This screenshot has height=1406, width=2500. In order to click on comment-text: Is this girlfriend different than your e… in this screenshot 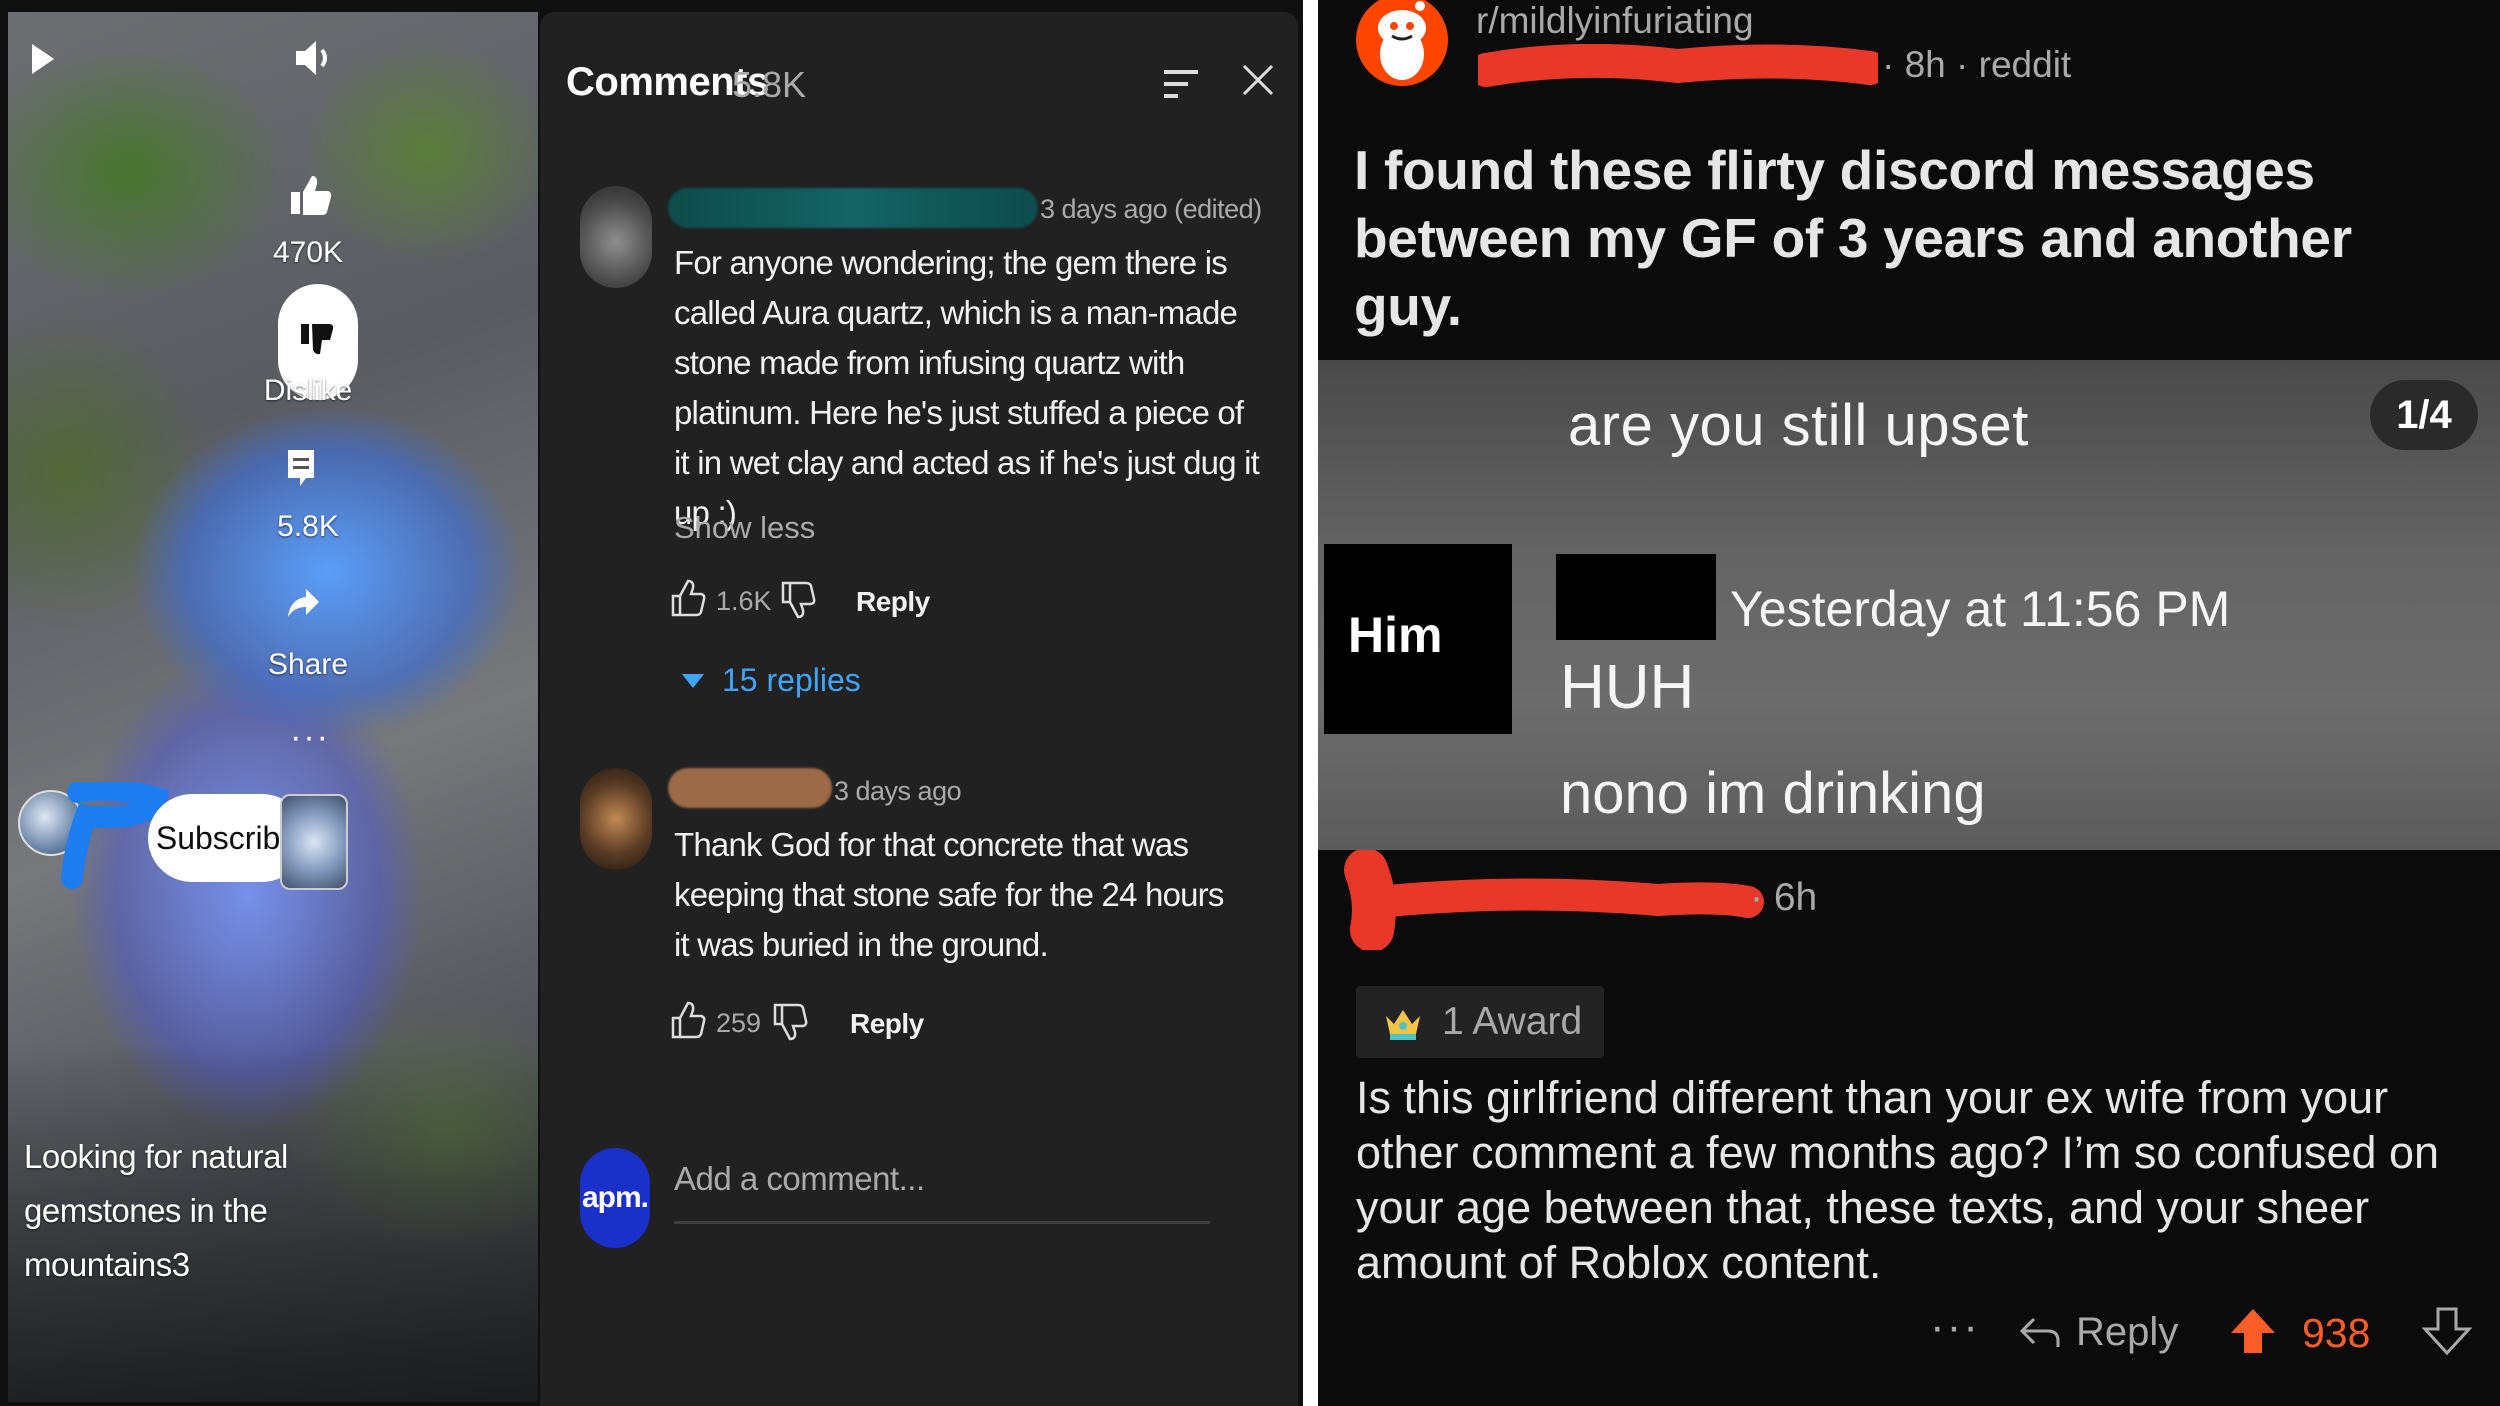, I will do `click(1898, 1180)`.